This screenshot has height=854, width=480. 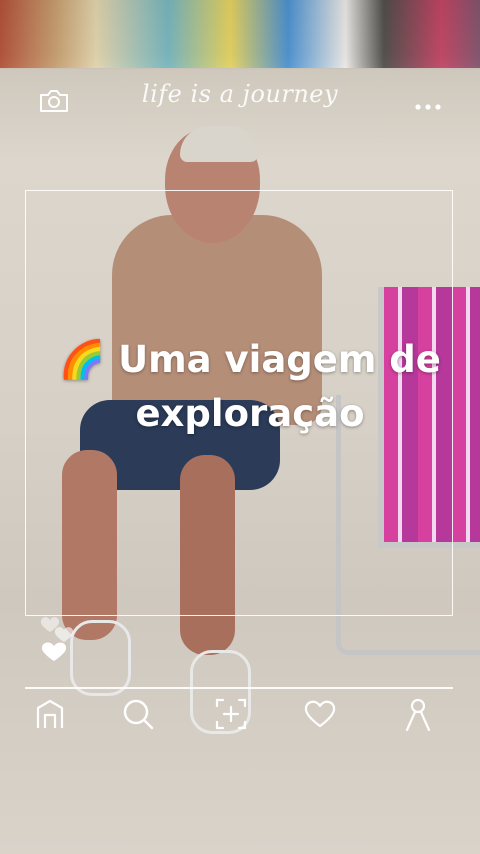 I want to click on headline: 🌈 Uma viagem de exploração, so click(x=250, y=387).